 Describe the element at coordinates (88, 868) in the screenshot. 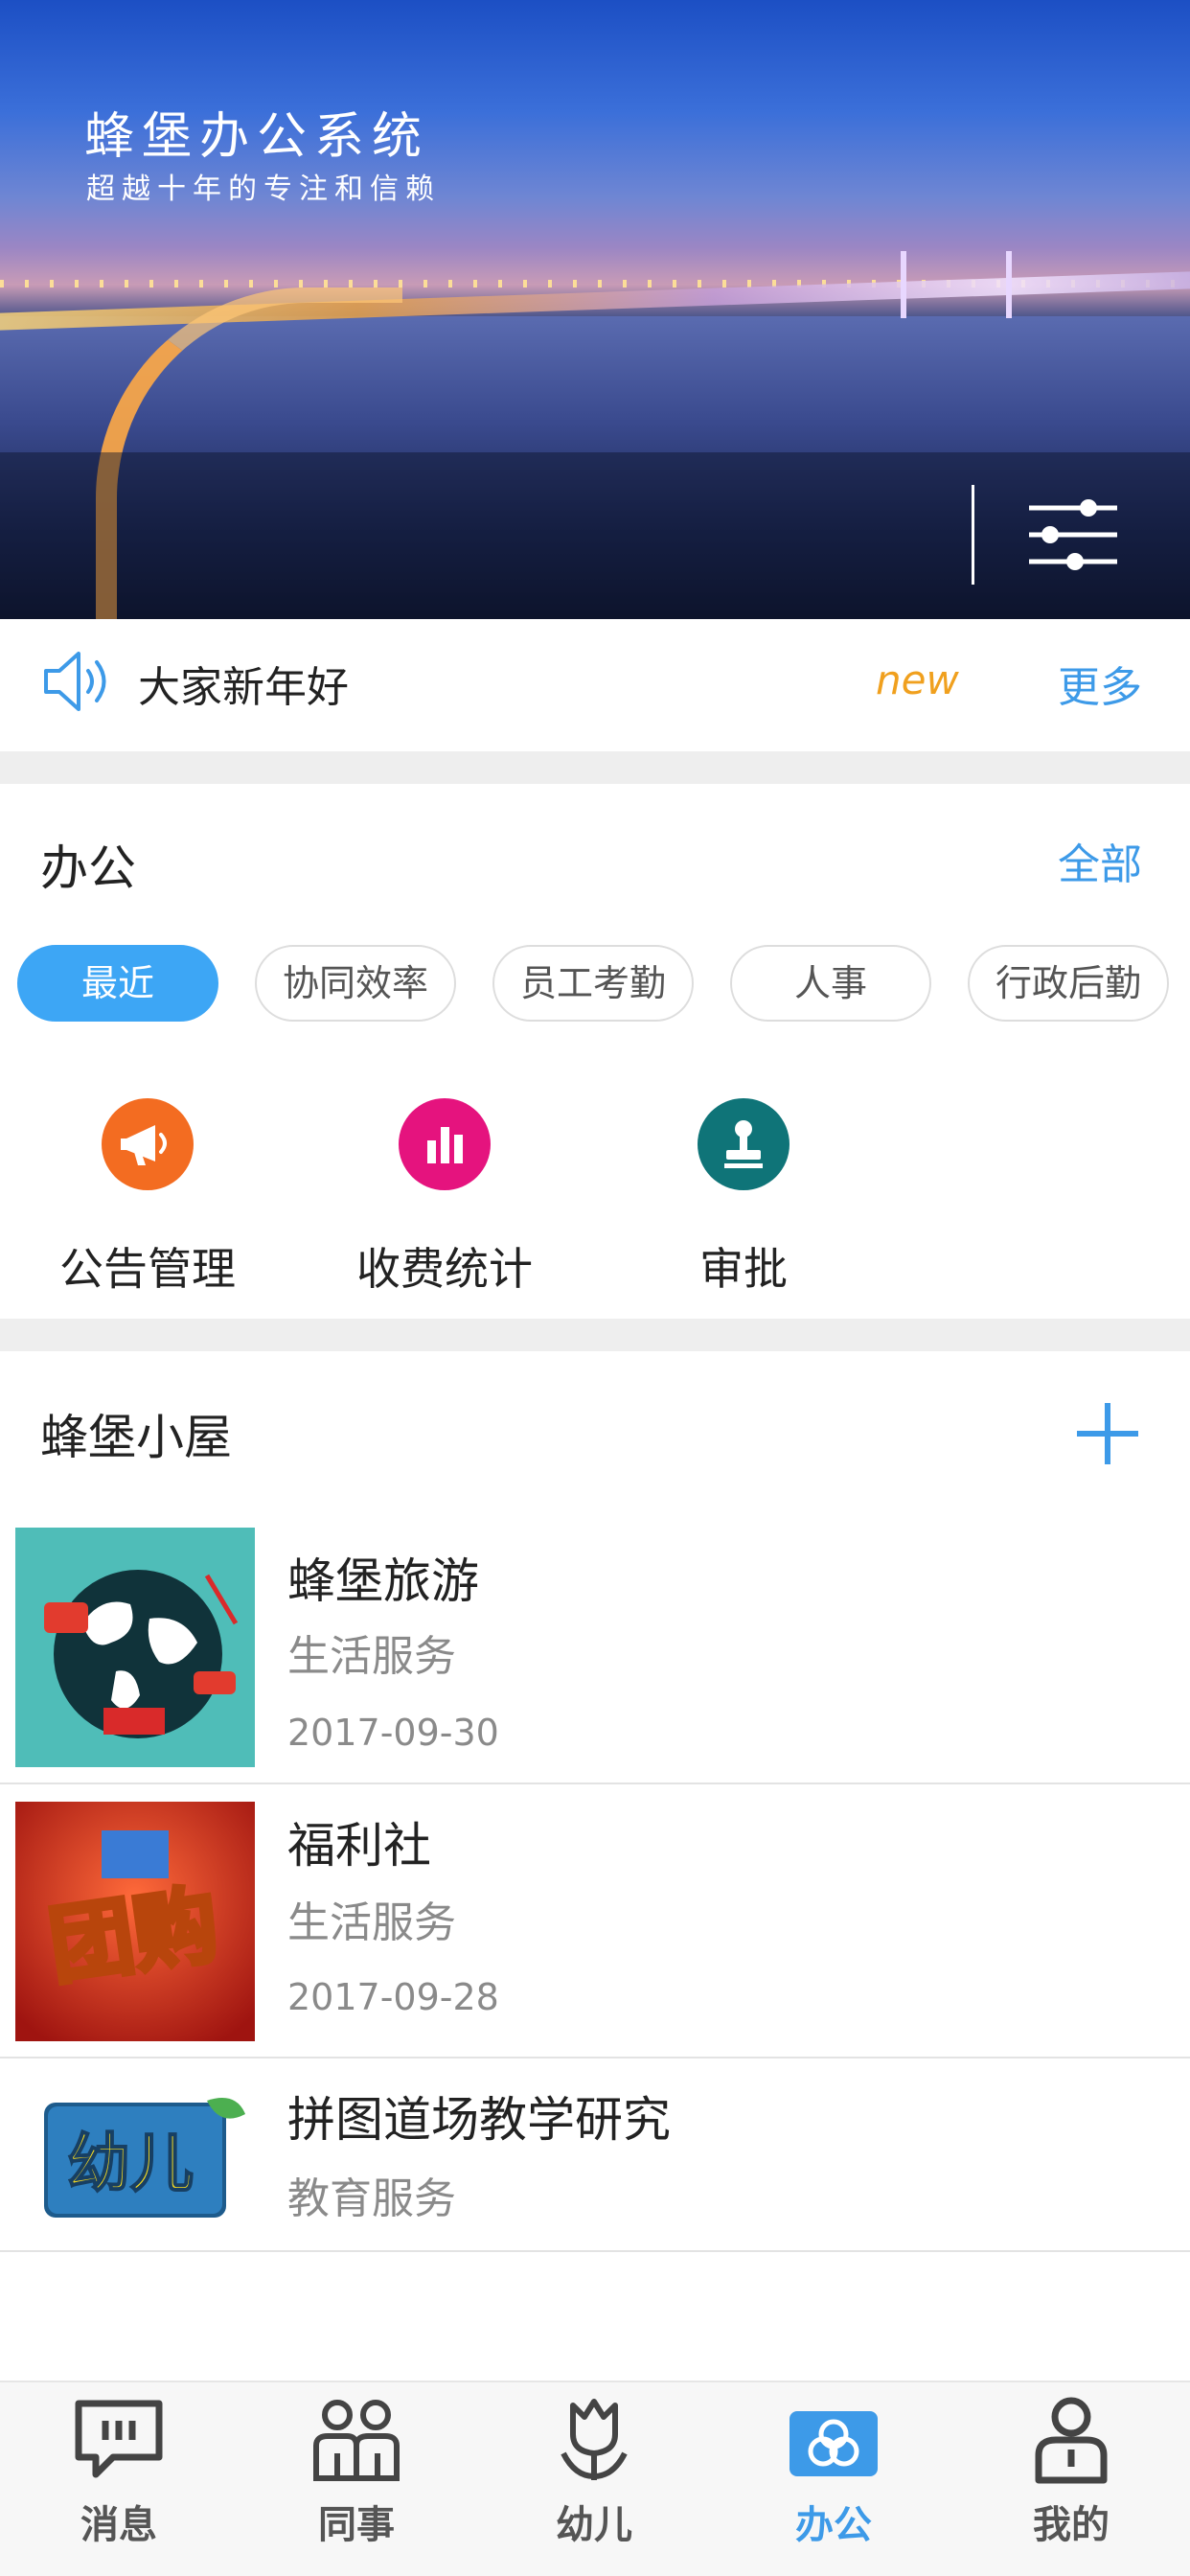

I see `office-section-title: 办公` at that location.